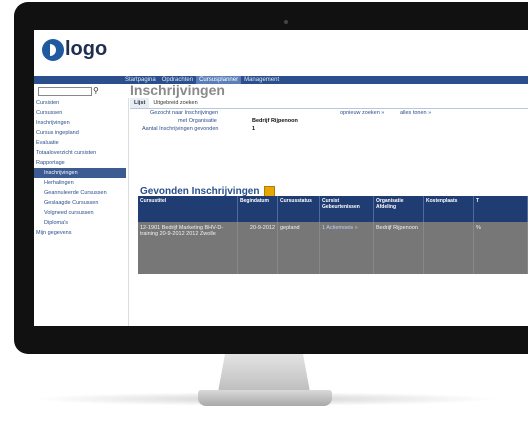 Image resolution: width=528 pixels, height=436 pixels. What do you see at coordinates (347, 209) in the screenshot?
I see `col-header-gebeurtenissen: Cursist Gebeurtenissen` at bounding box center [347, 209].